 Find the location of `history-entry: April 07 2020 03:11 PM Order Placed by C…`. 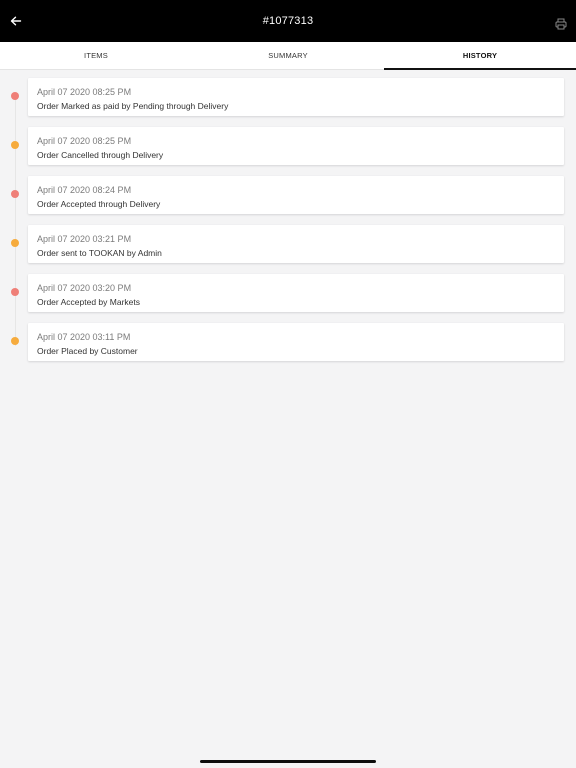

history-entry: April 07 2020 03:11 PM Order Placed by C… is located at coordinates (288, 342).